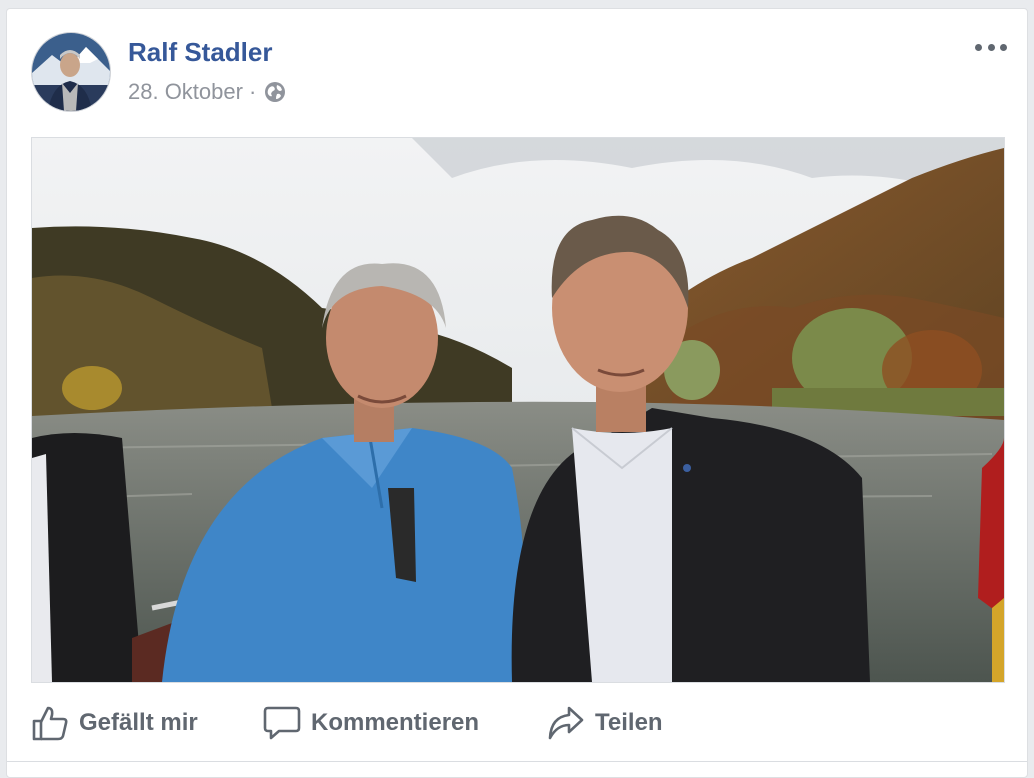 Image resolution: width=1034 pixels, height=778 pixels. What do you see at coordinates (395, 722) in the screenshot?
I see `comment-label: Kommentieren` at bounding box center [395, 722].